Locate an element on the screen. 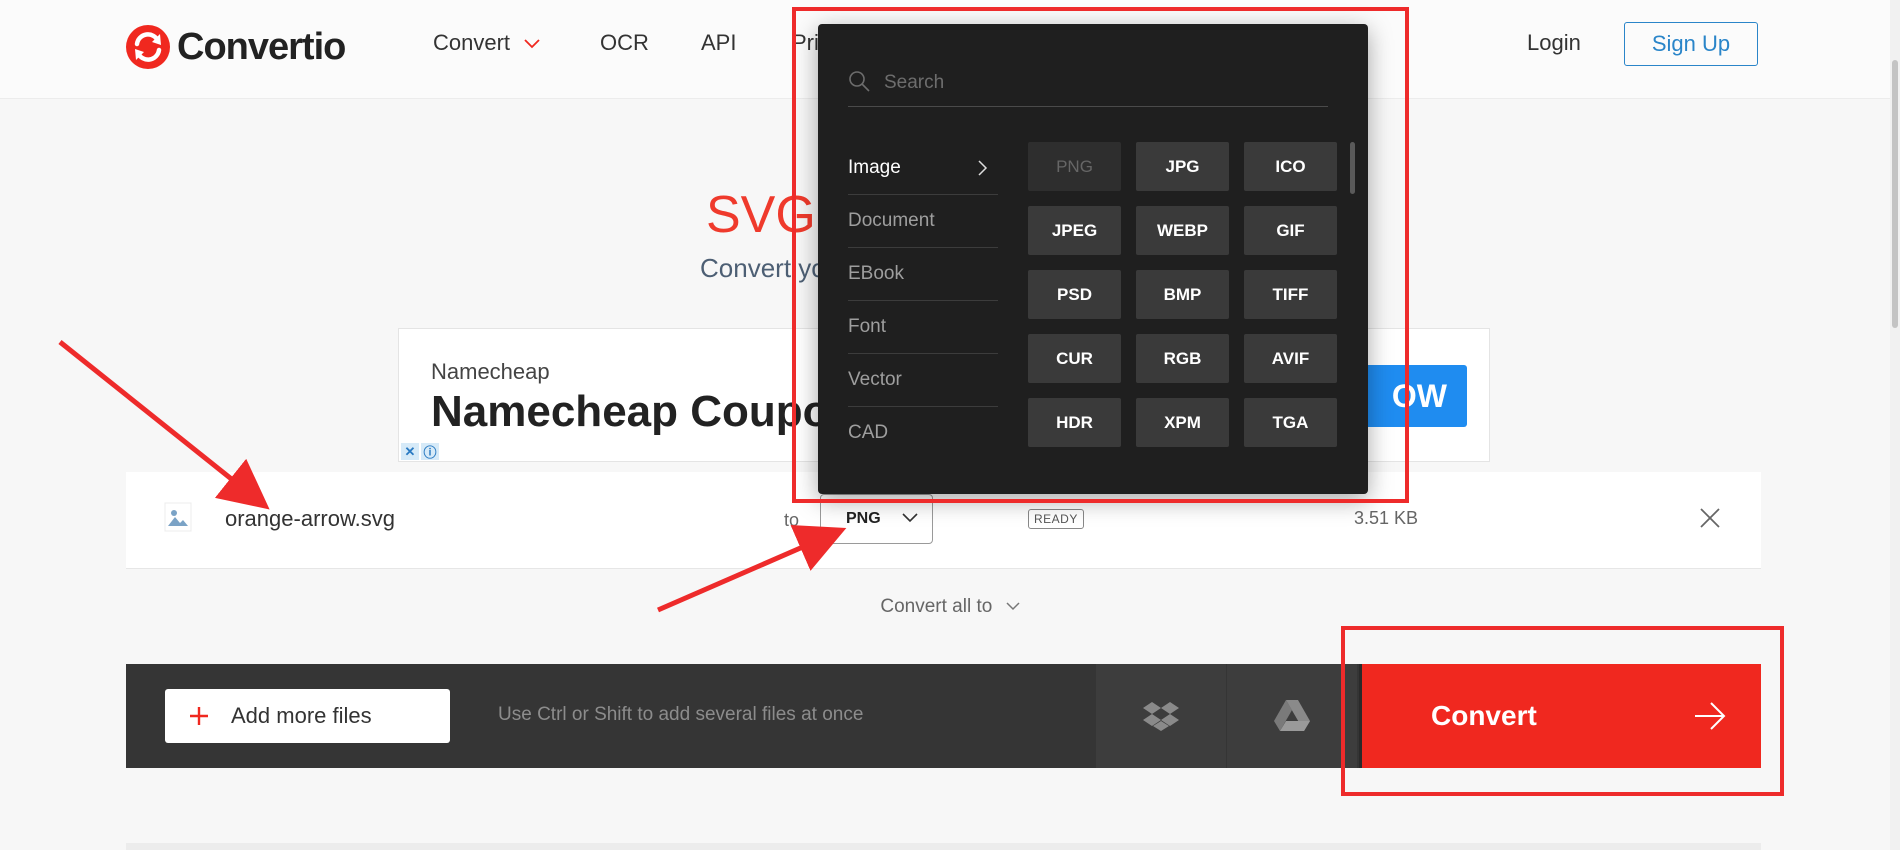 Image resolution: width=1900 pixels, height=850 pixels. convert-button-label: Convert is located at coordinates (1484, 715).